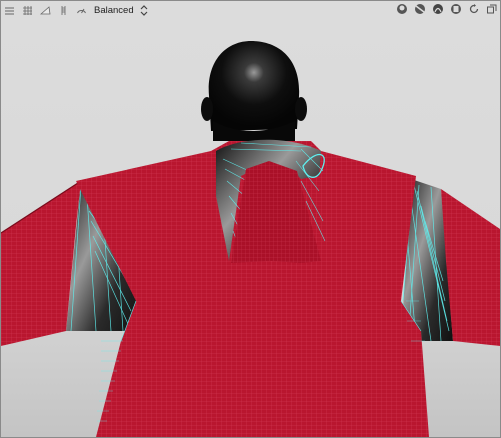 The image size is (501, 438). I want to click on wireframe-grid-icon, so click(27, 10).